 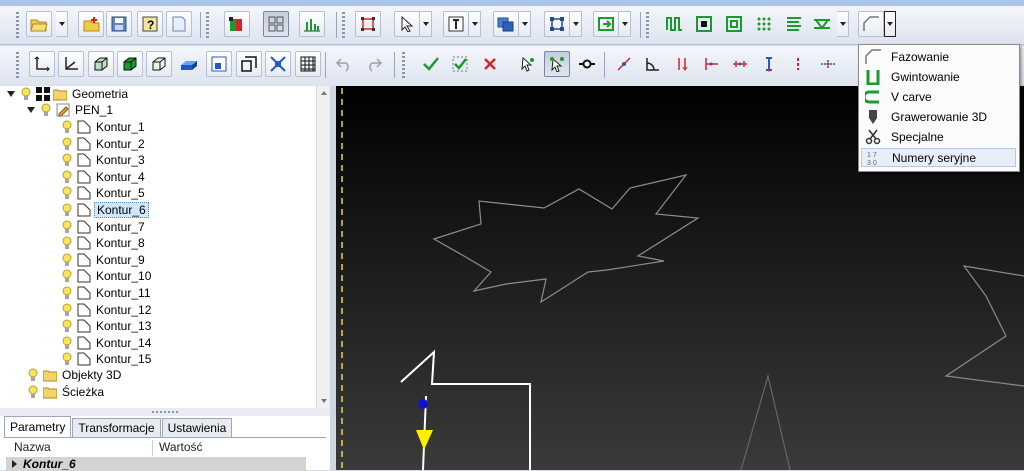 What do you see at coordinates (566, 239) in the screenshot?
I see `star-contour` at bounding box center [566, 239].